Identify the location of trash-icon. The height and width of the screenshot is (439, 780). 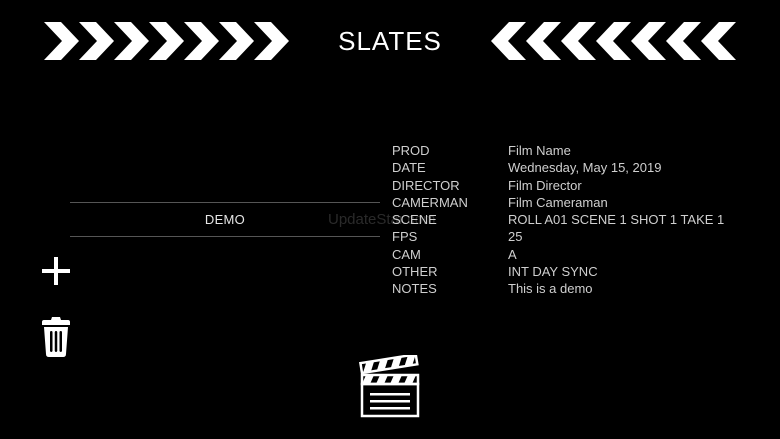
(56, 337).